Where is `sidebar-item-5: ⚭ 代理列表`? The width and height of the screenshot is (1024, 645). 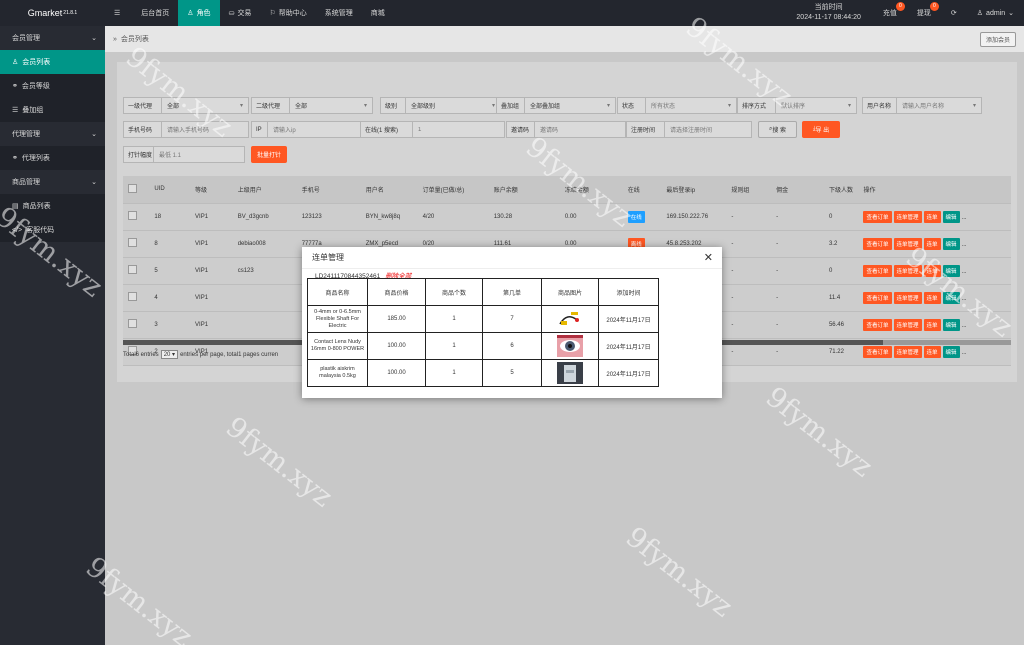
sidebar-item-5: ⚭ 代理列表 is located at coordinates (52, 158).